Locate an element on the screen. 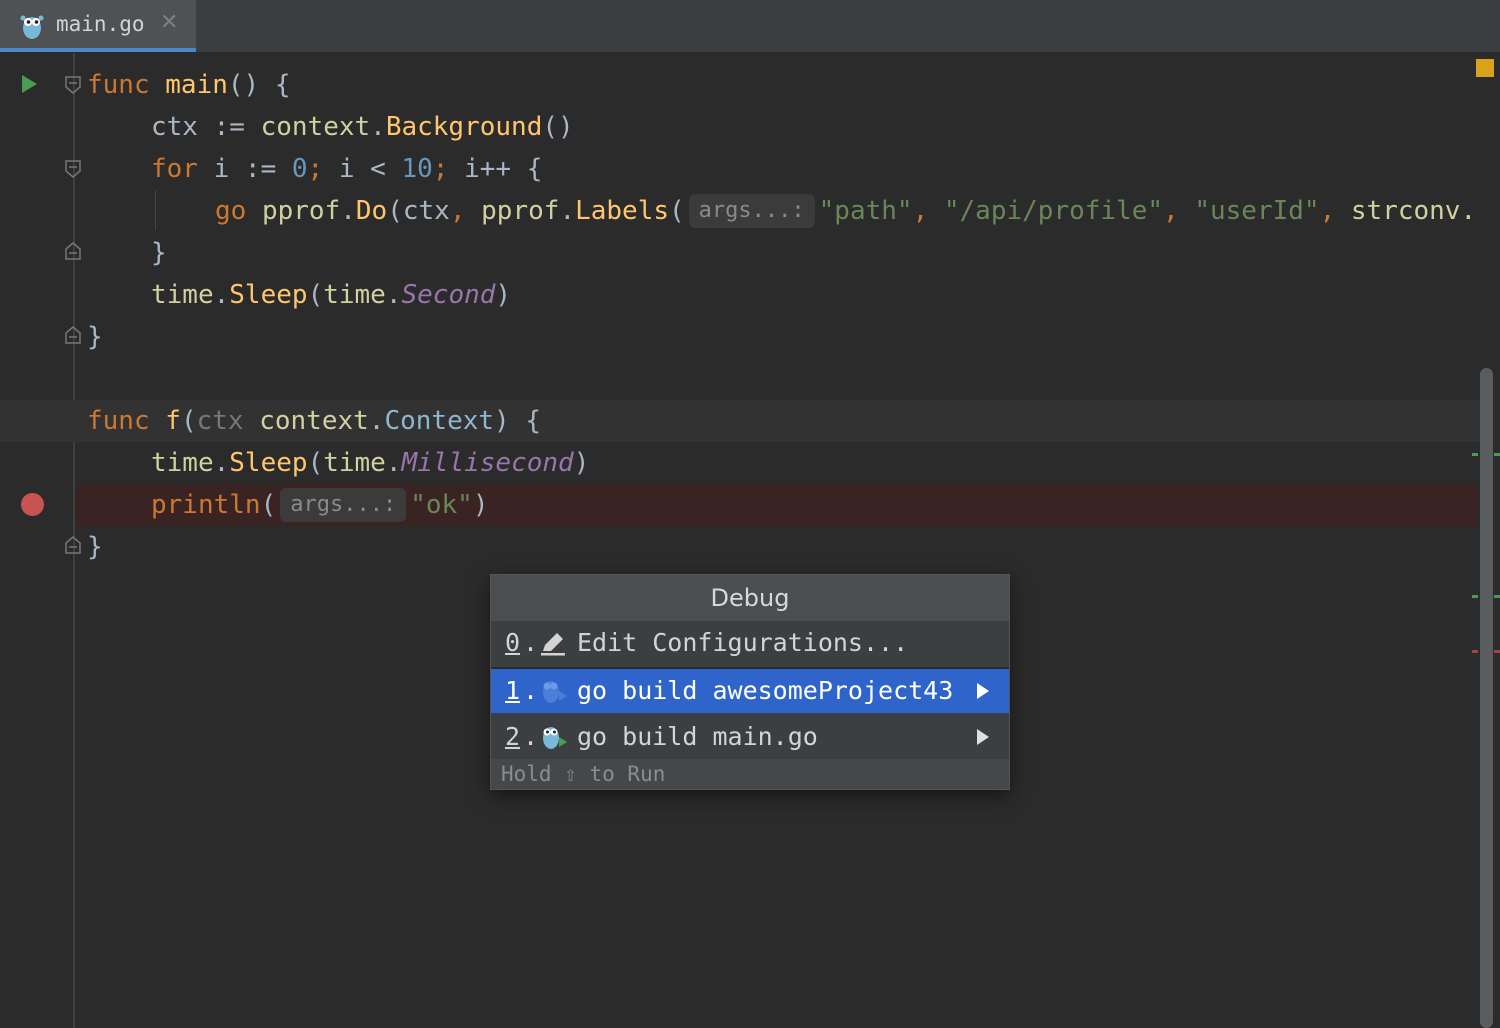  editor-tab-bar: main.go ✕ is located at coordinates (750, 26).